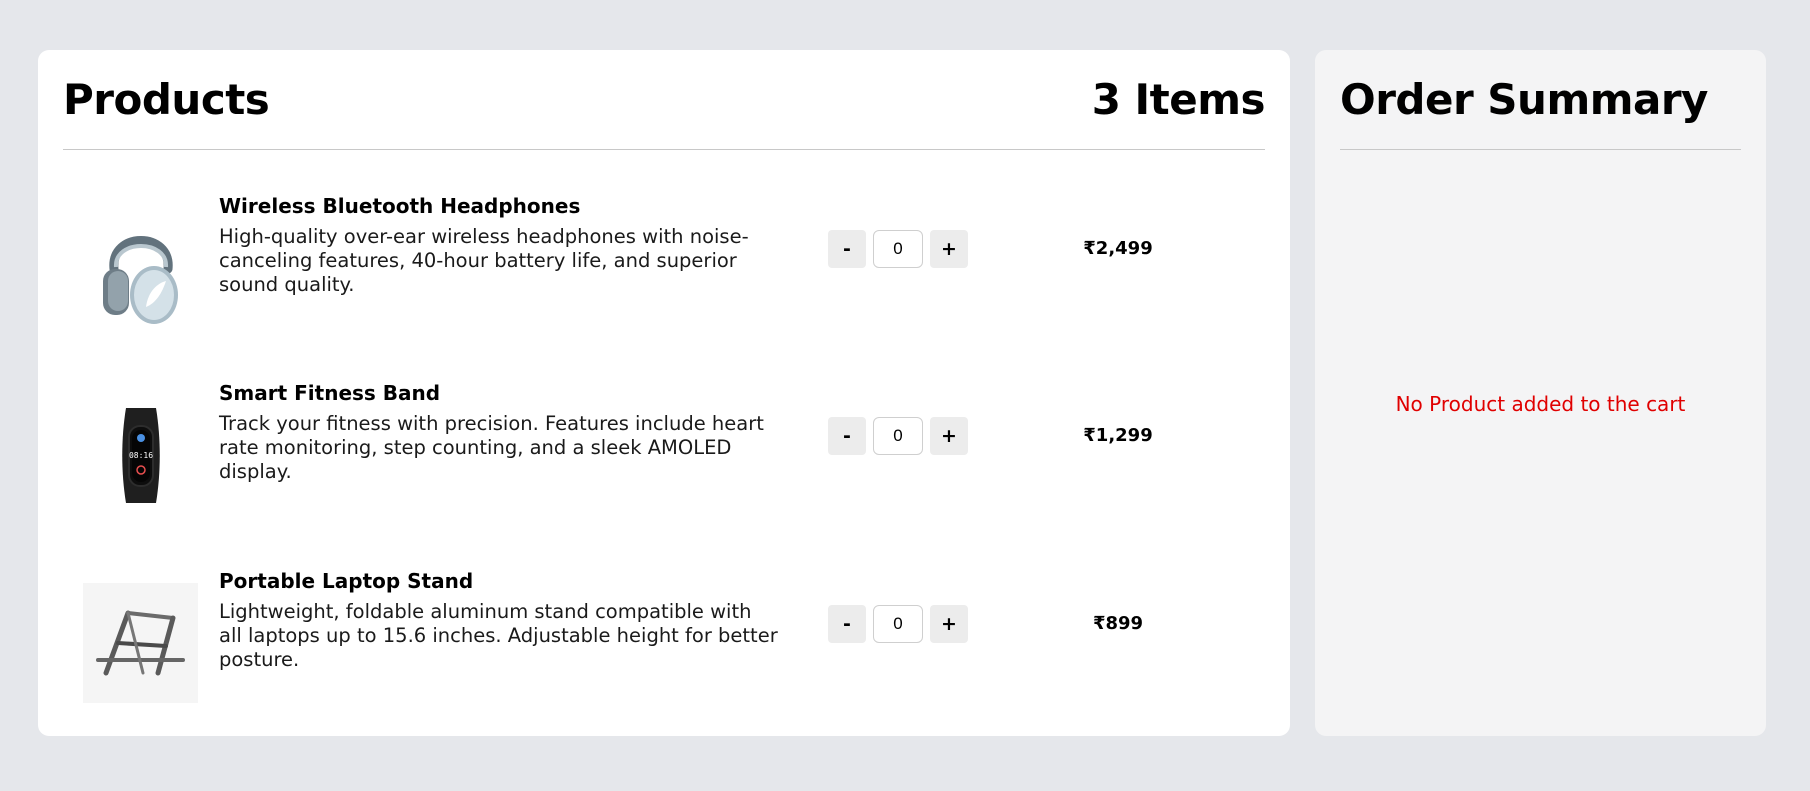 The image size is (1810, 791). Describe the element at coordinates (1118, 248) in the screenshot. I see `product-price: ₹2,499` at that location.